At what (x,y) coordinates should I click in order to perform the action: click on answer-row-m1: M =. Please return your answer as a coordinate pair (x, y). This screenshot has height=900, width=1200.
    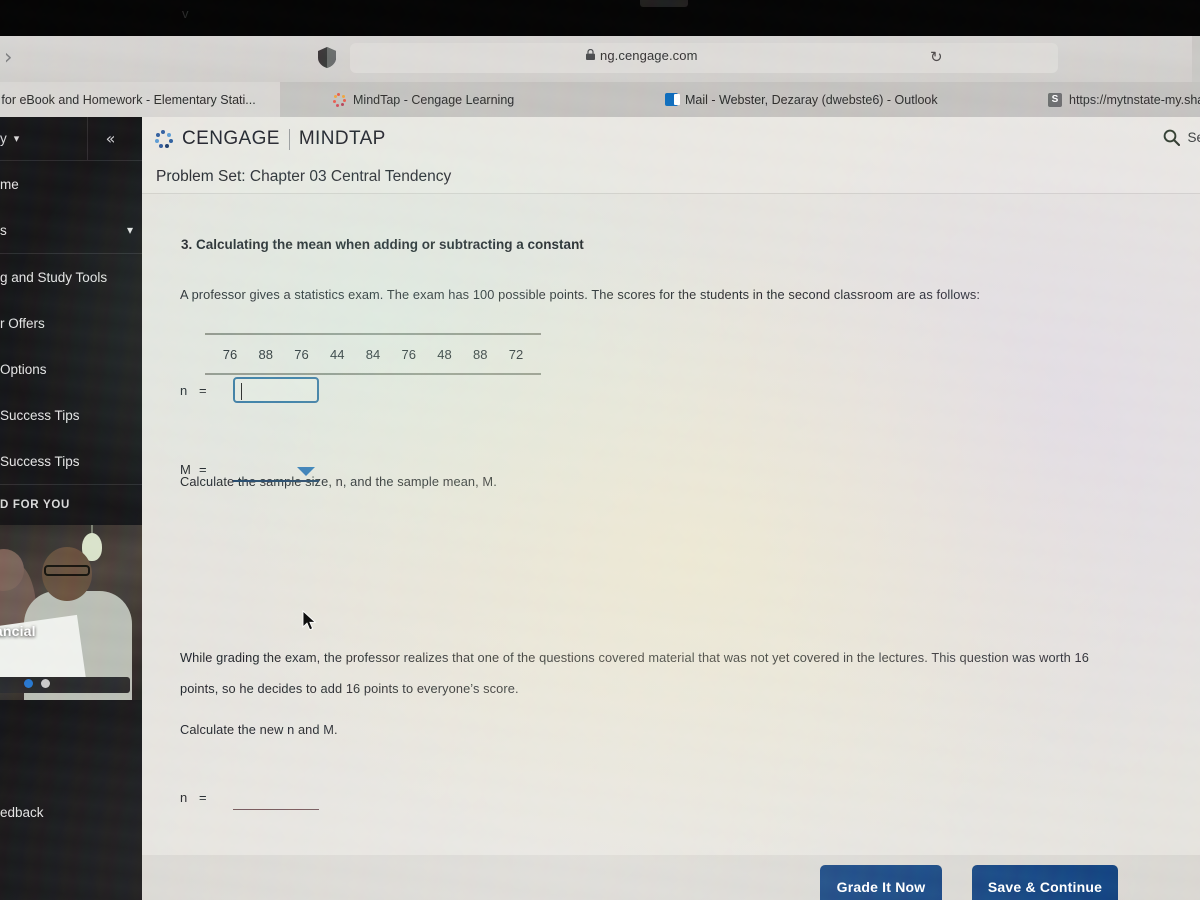
    Looking at the image, I should click on (249, 469).